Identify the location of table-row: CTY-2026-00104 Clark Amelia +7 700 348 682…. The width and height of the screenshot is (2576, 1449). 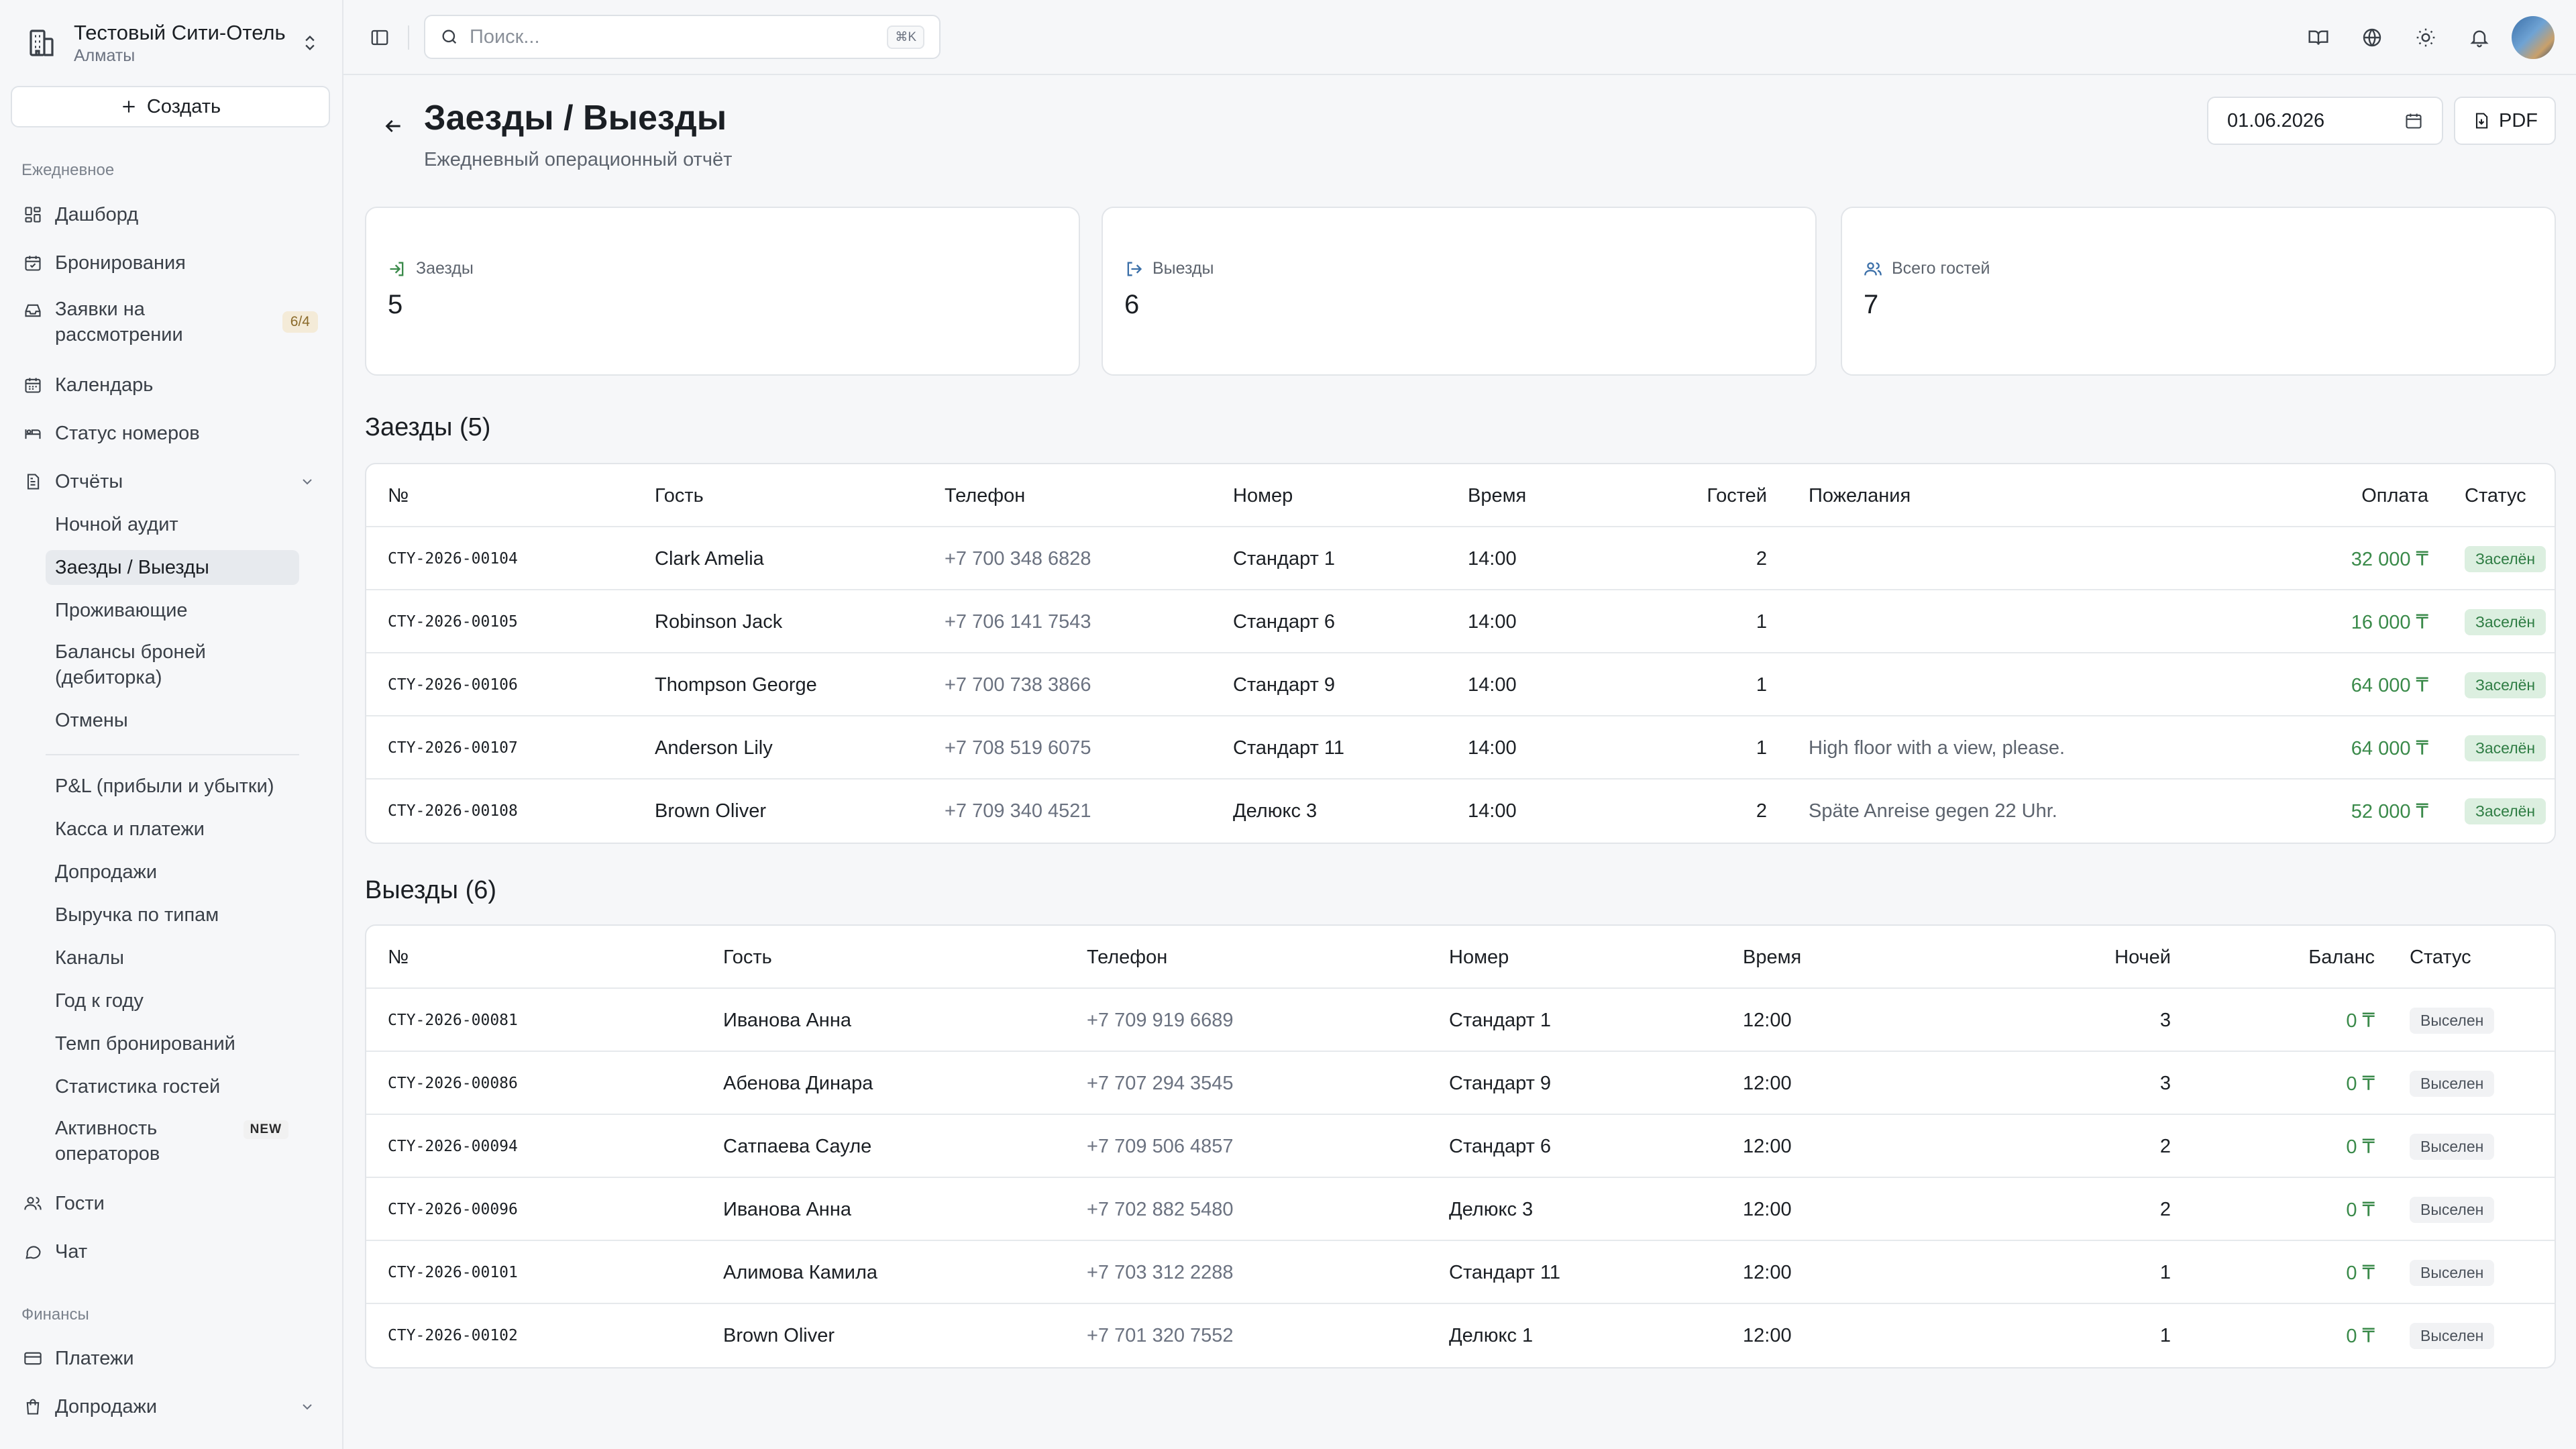
(1460, 558).